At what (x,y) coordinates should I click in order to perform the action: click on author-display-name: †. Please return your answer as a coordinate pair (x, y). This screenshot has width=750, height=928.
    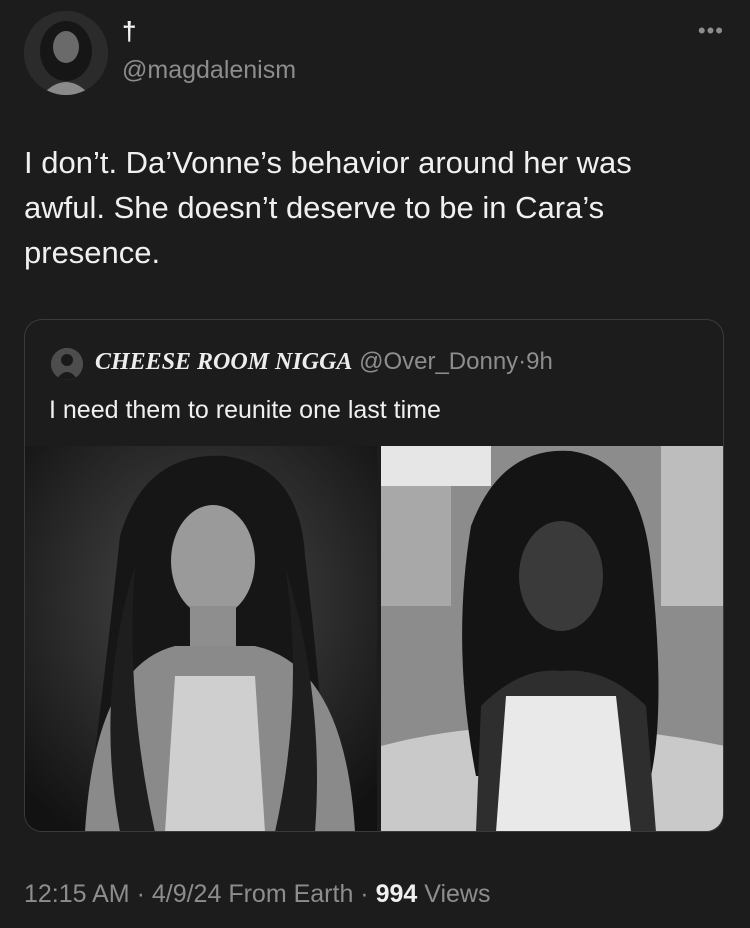
    Looking at the image, I should click on (129, 31).